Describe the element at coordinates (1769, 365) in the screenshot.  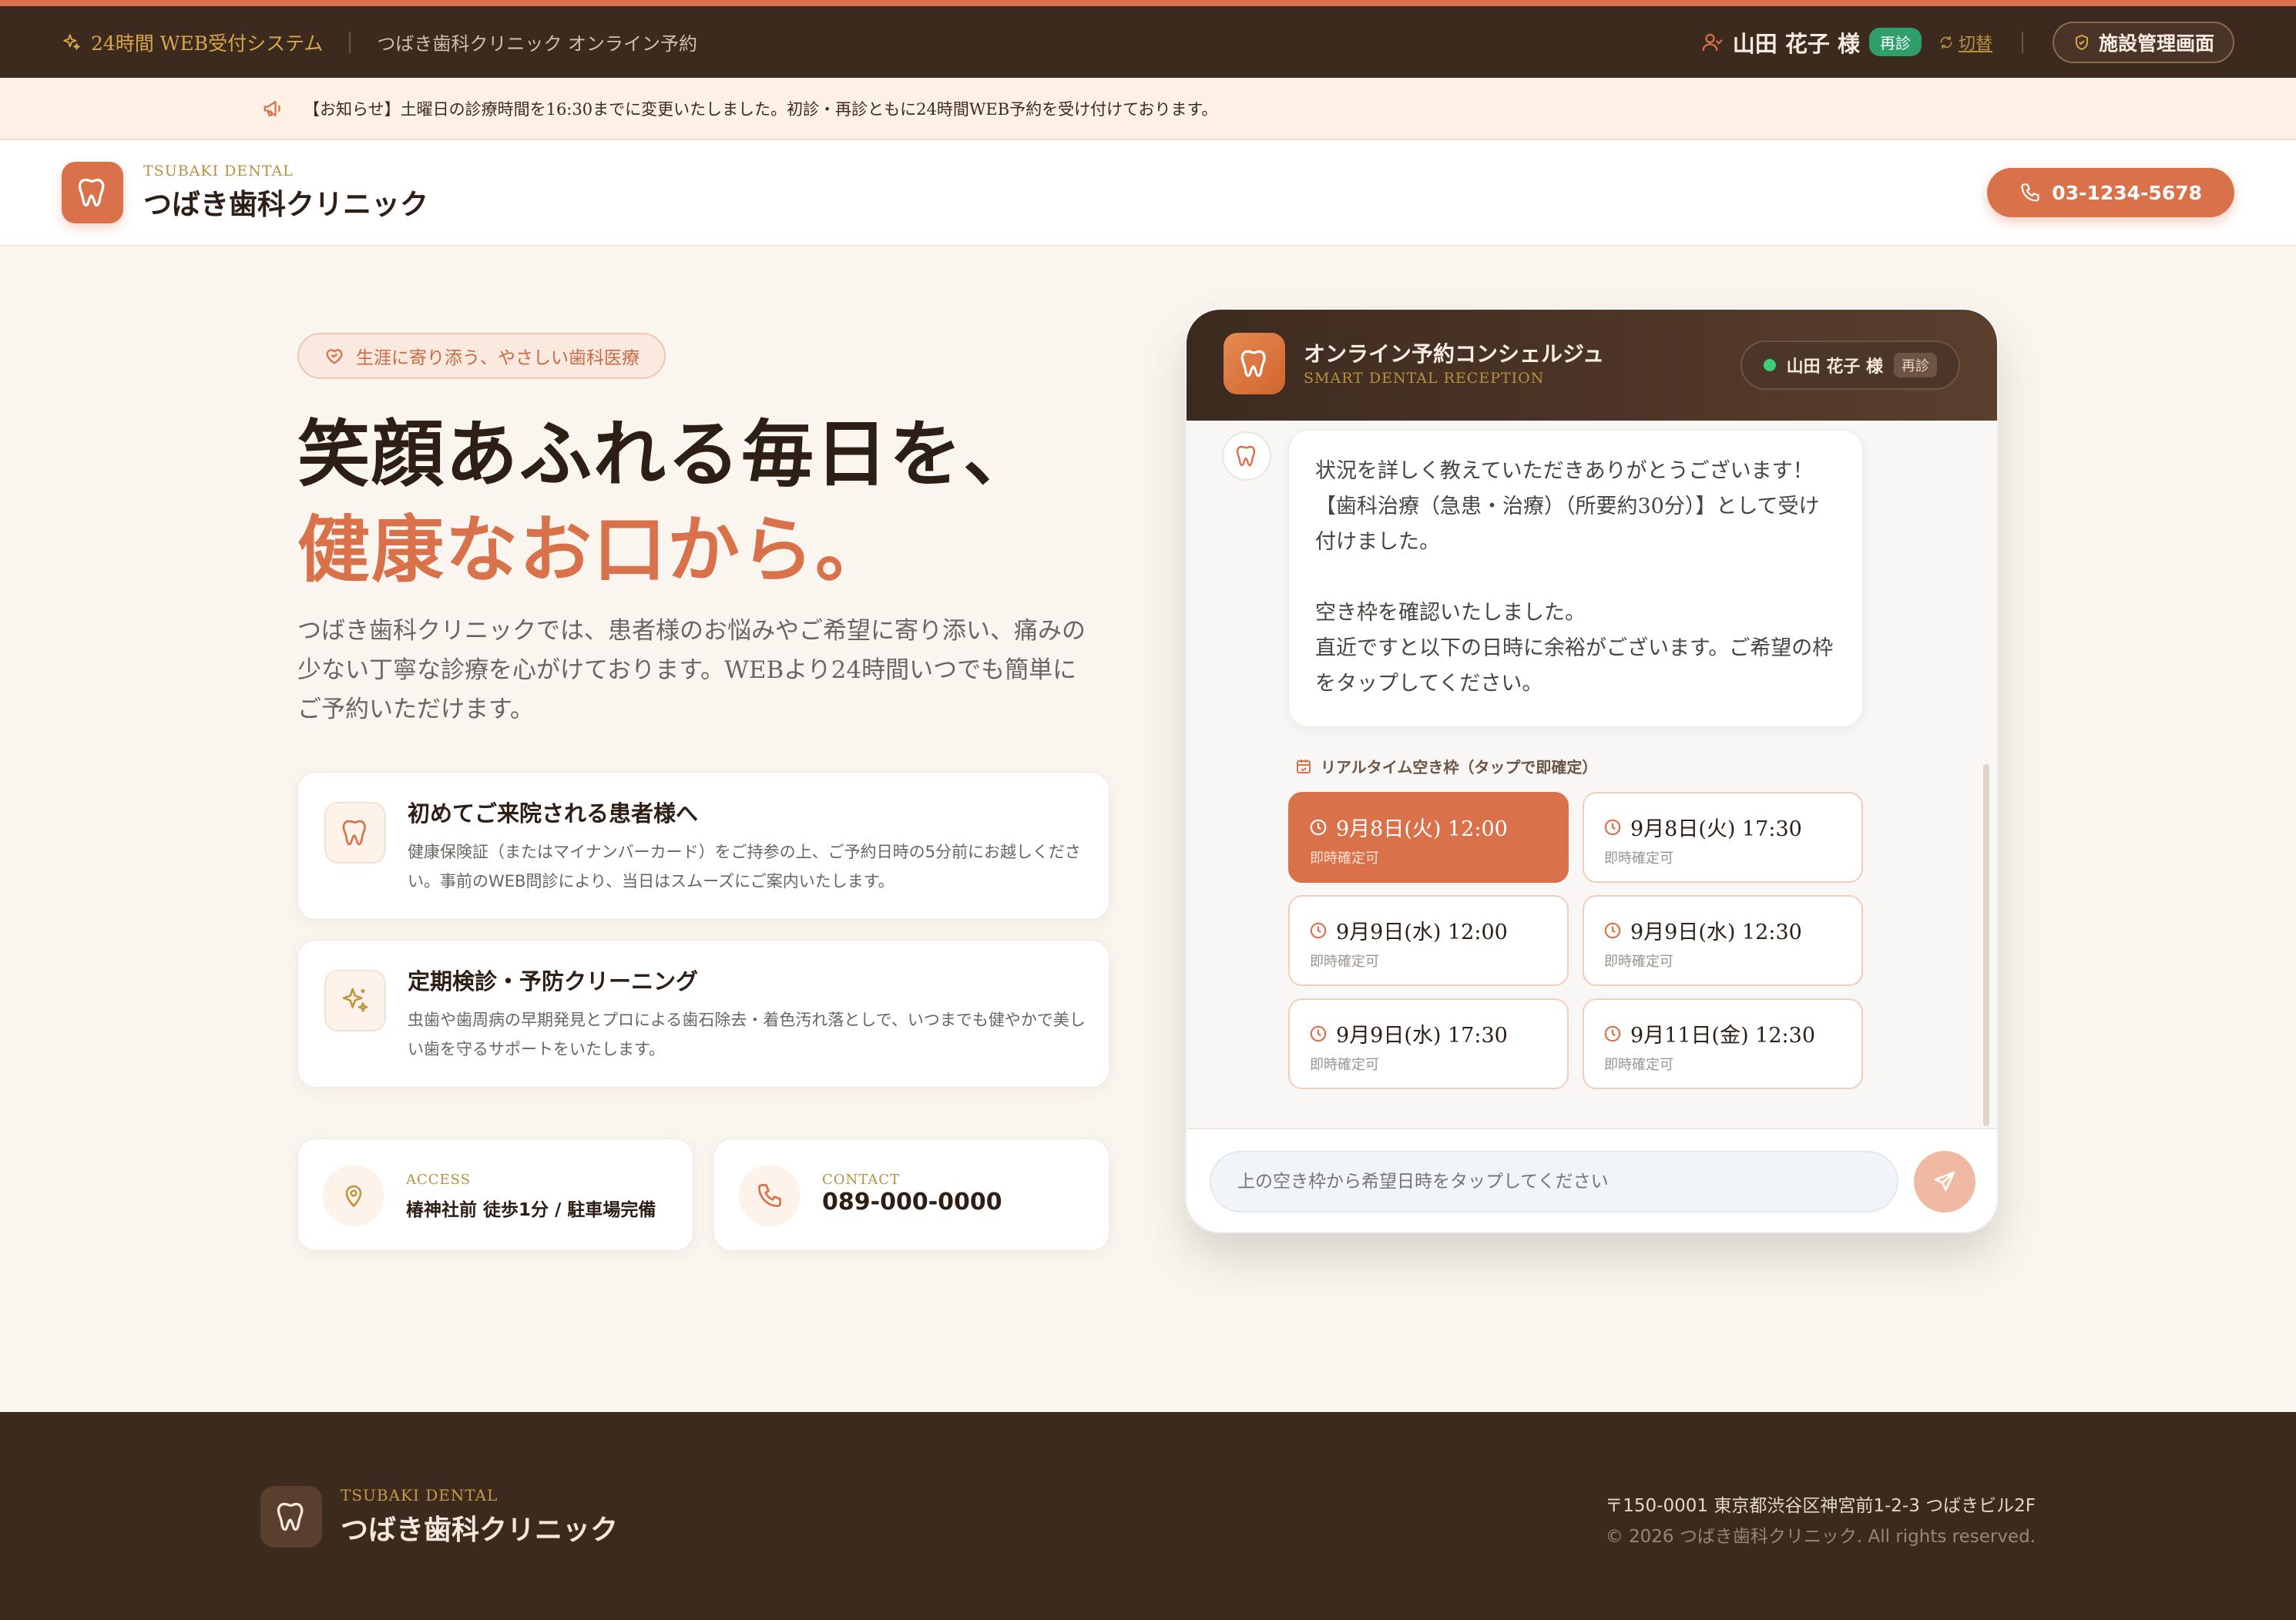
I see `online-status-dot` at that location.